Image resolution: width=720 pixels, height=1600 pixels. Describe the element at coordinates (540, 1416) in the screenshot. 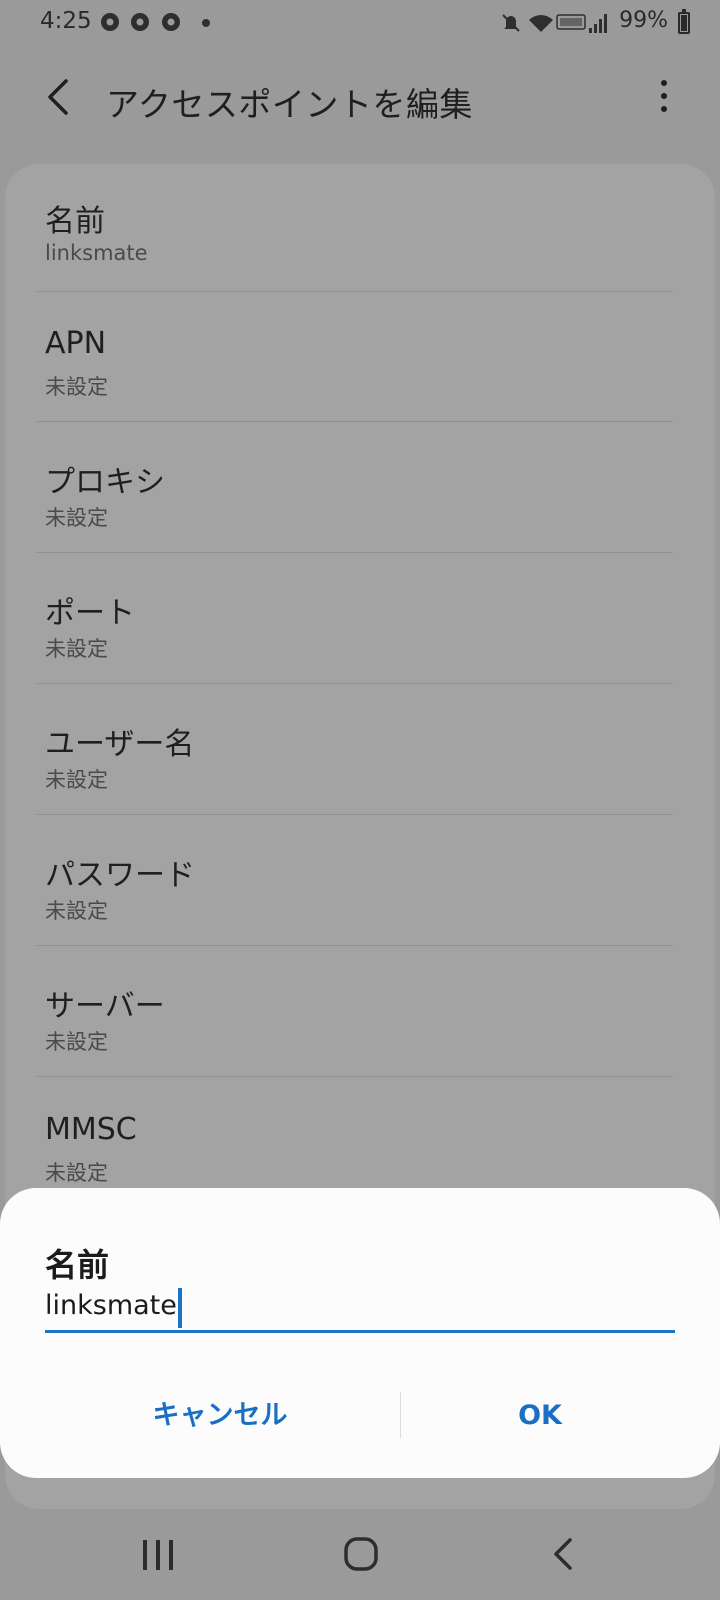

I see `ok-button: OK` at that location.